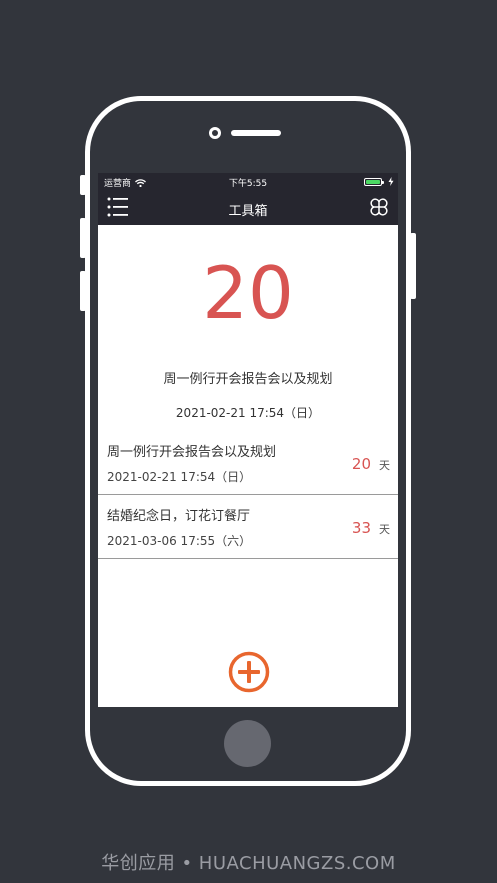  What do you see at coordinates (179, 516) in the screenshot?
I see `event-name: 结婚纪念日，订花订餐厅` at bounding box center [179, 516].